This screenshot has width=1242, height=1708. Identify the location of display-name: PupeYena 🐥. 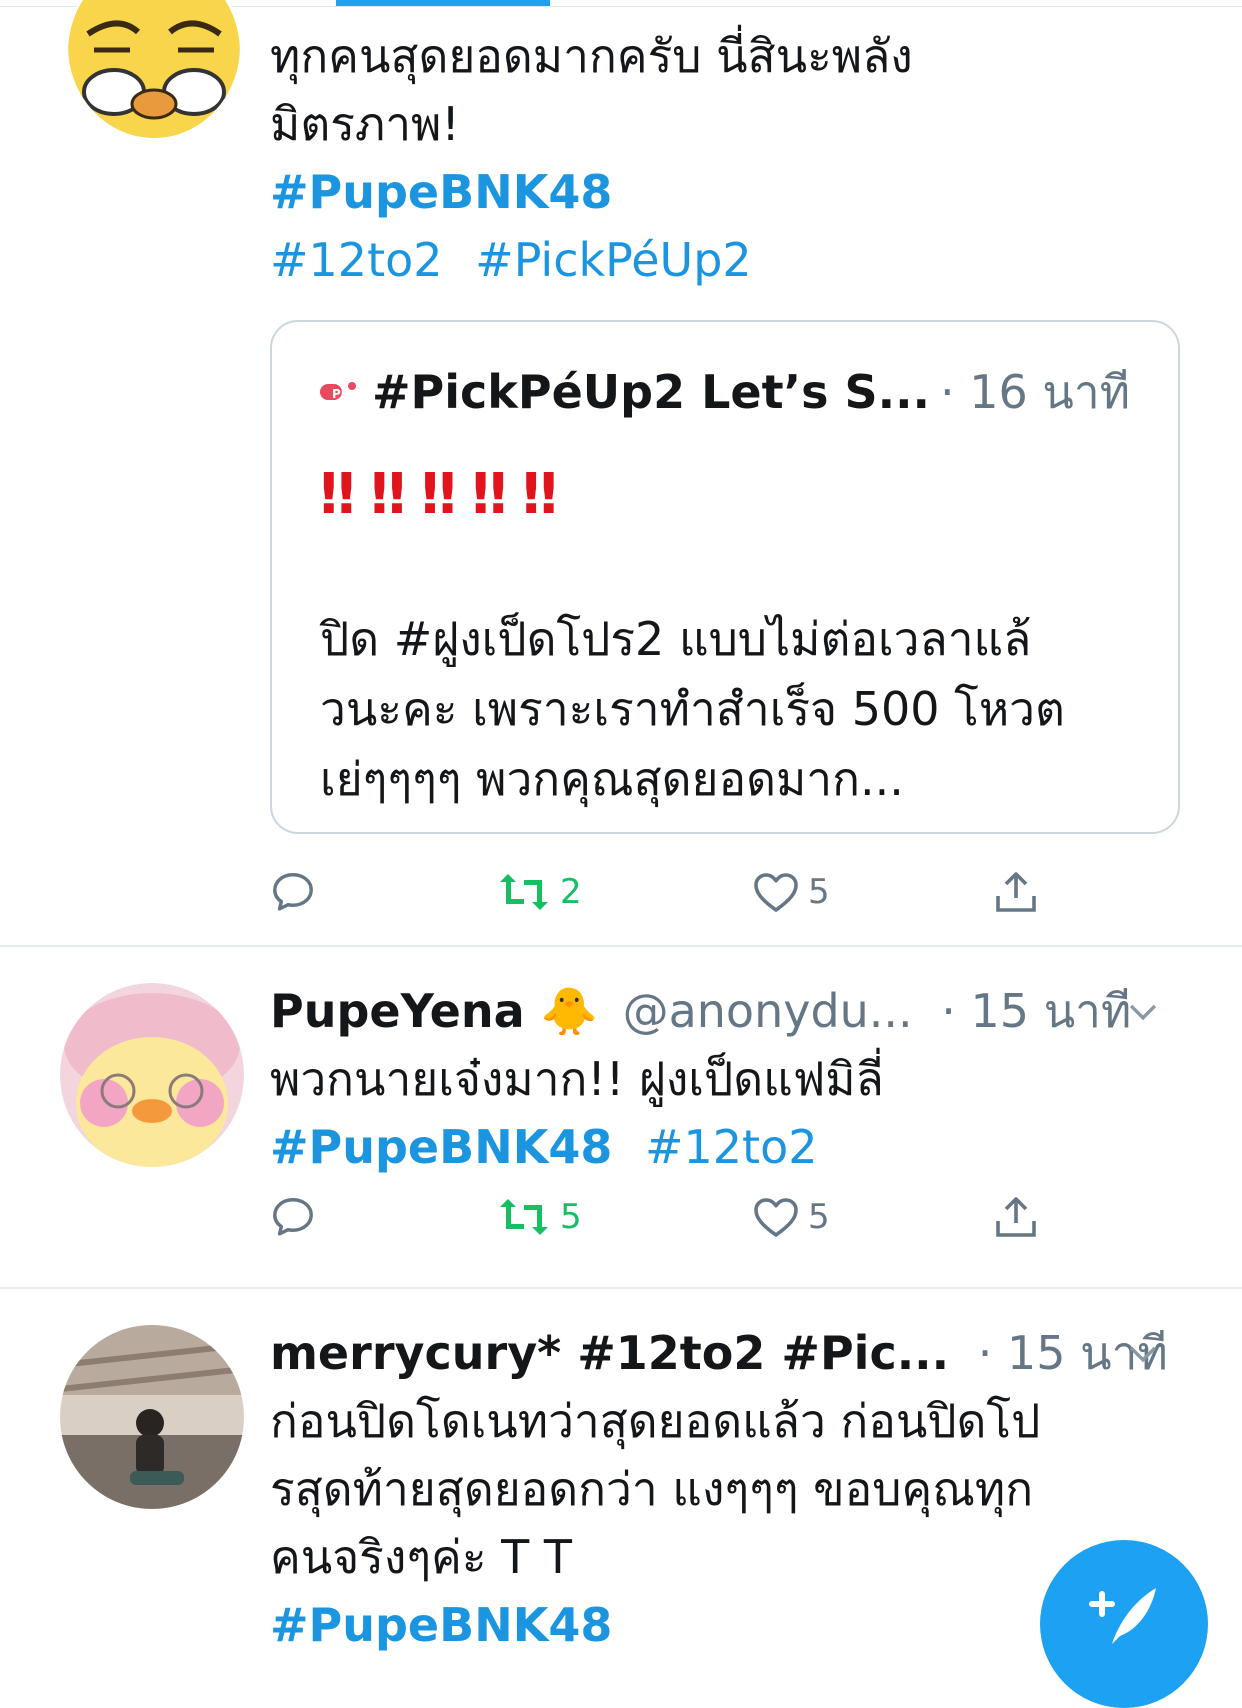
(434, 1011).